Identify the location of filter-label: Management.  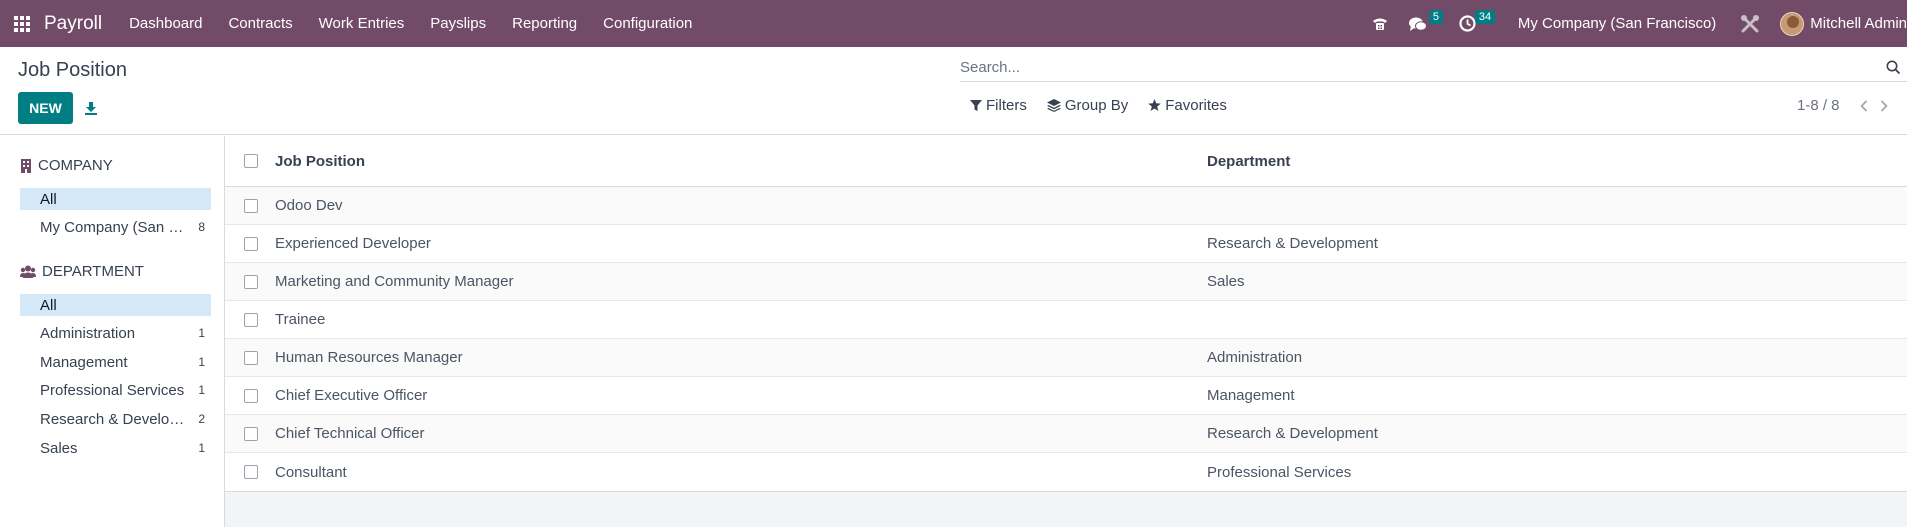
(84, 362).